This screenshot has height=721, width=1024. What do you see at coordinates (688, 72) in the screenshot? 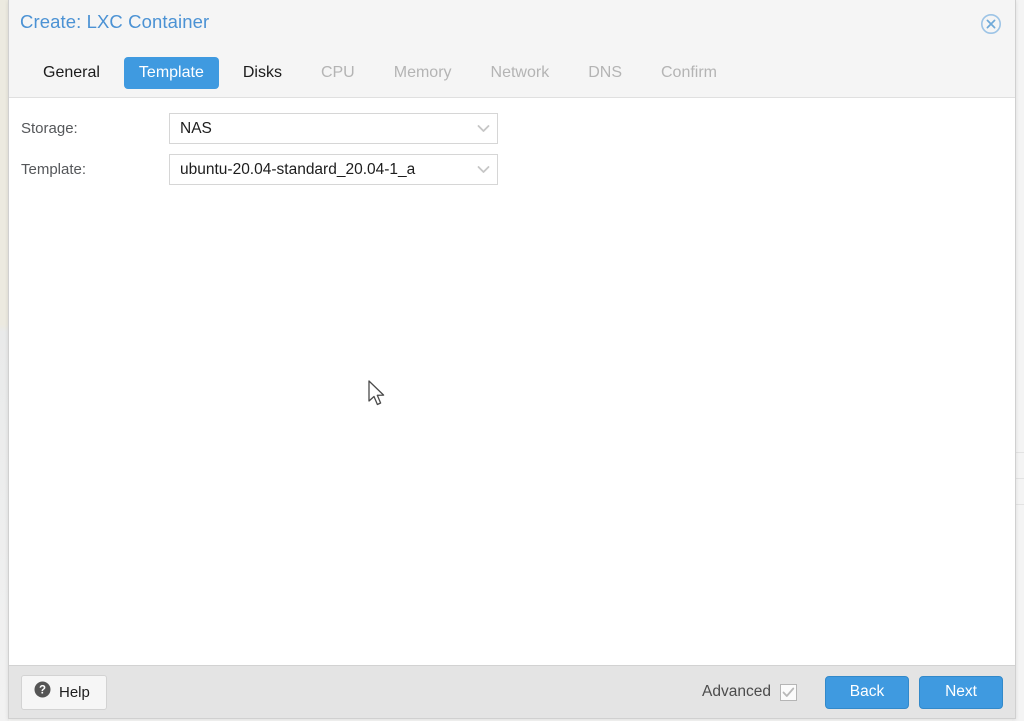
I see `tab-confirm: Confirm` at bounding box center [688, 72].